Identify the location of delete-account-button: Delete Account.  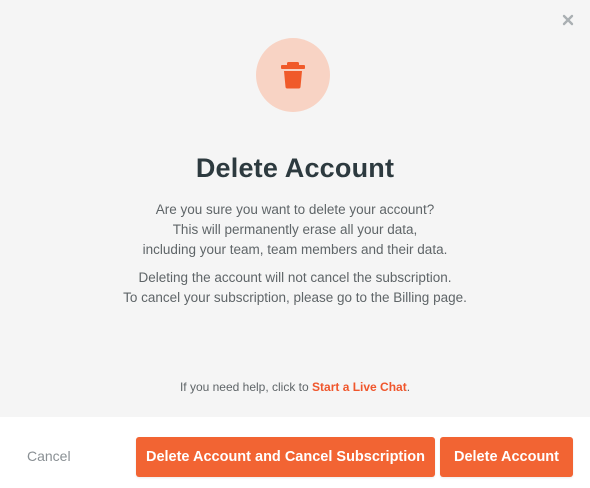
(506, 457).